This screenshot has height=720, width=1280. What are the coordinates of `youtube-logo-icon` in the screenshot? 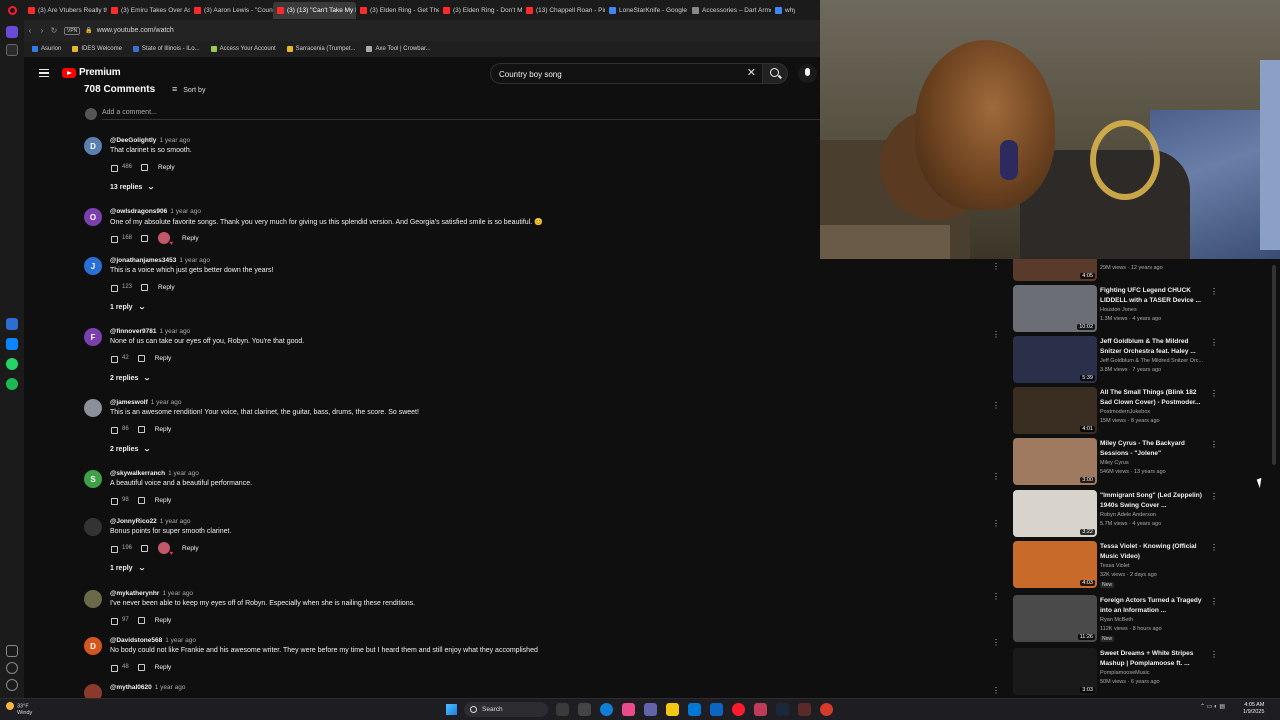 It's located at (69, 73).